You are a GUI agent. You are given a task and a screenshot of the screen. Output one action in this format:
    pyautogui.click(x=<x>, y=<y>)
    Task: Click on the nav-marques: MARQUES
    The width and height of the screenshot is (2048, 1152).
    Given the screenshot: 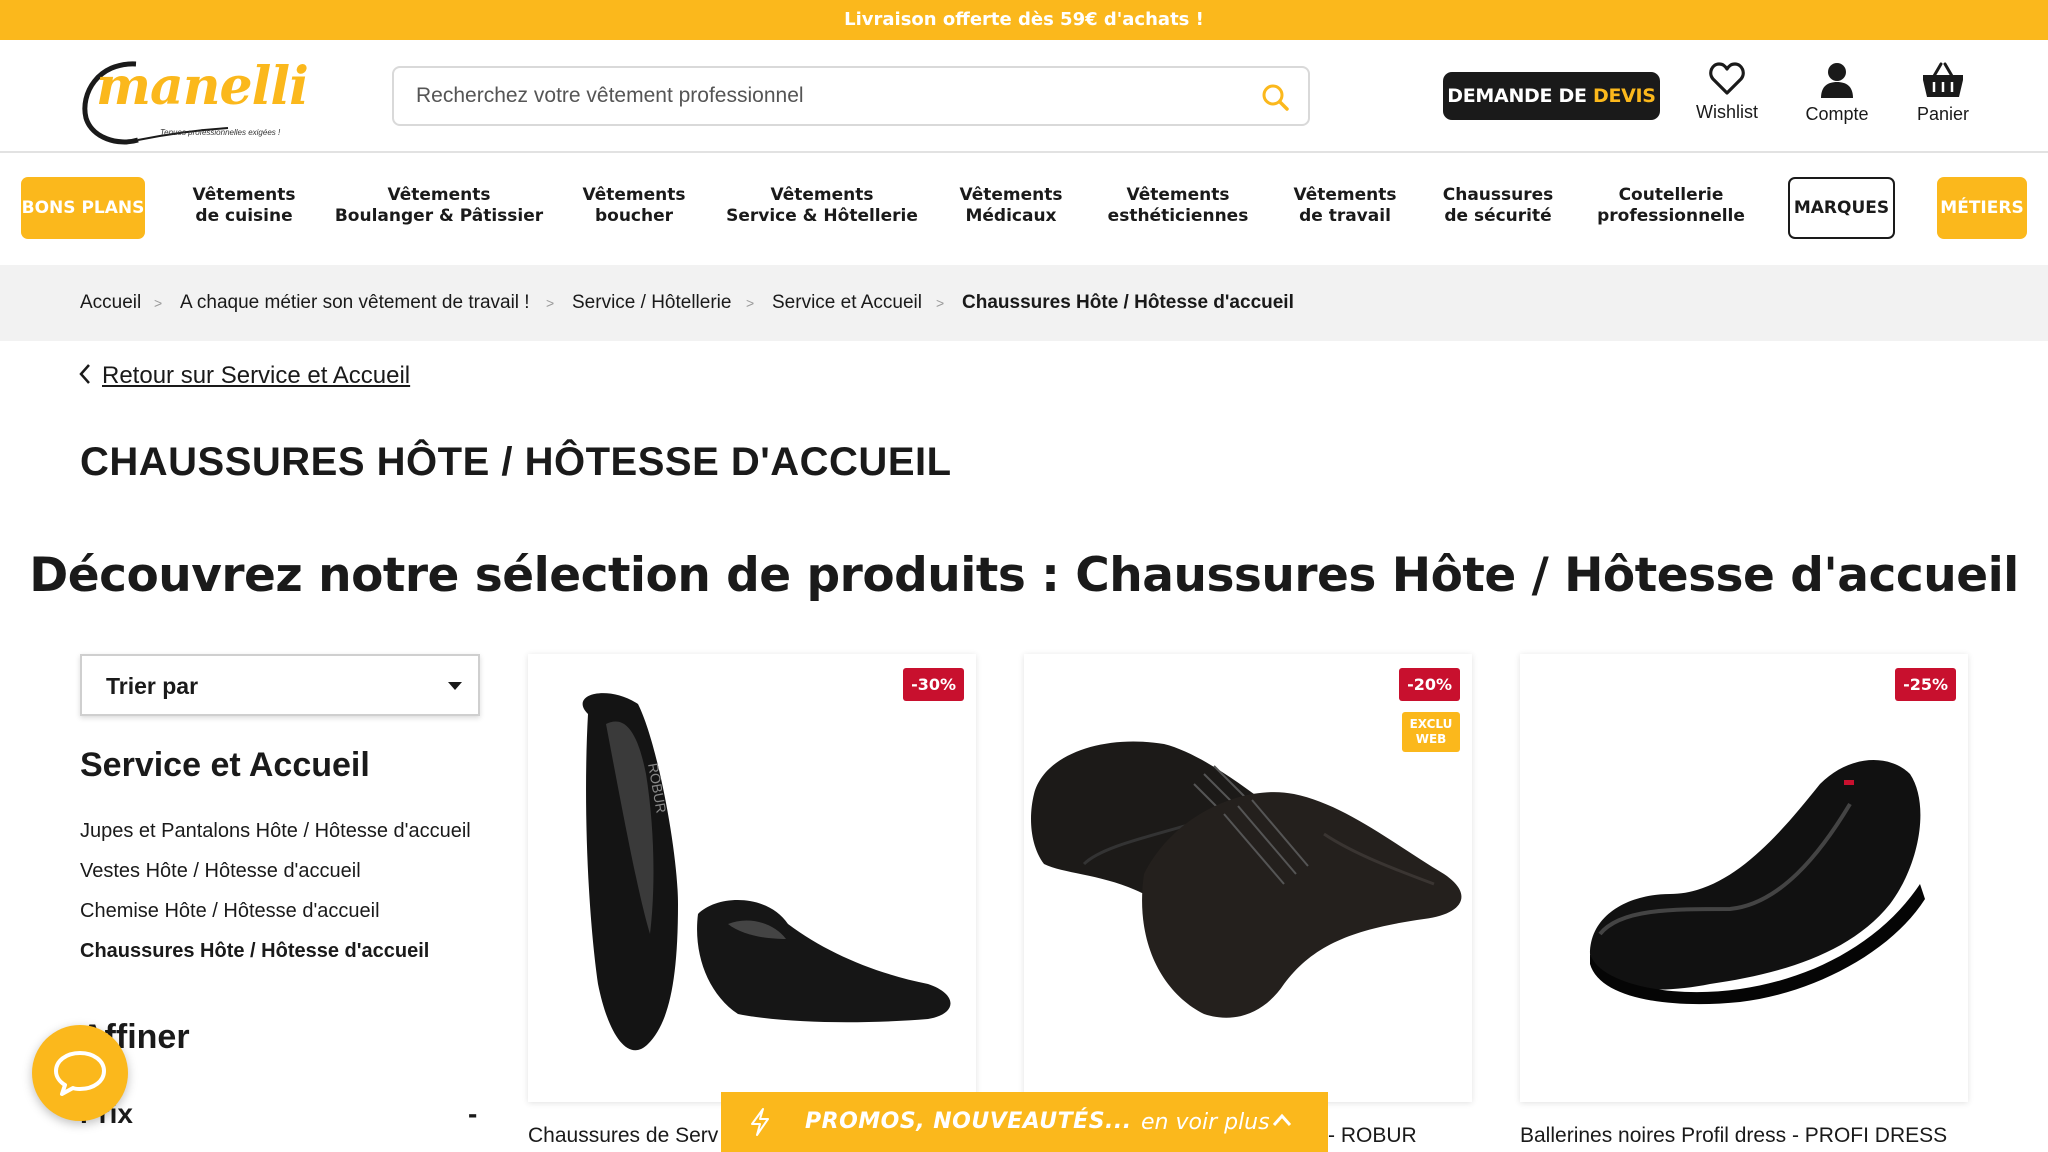 What is the action you would take?
    pyautogui.click(x=1841, y=208)
    